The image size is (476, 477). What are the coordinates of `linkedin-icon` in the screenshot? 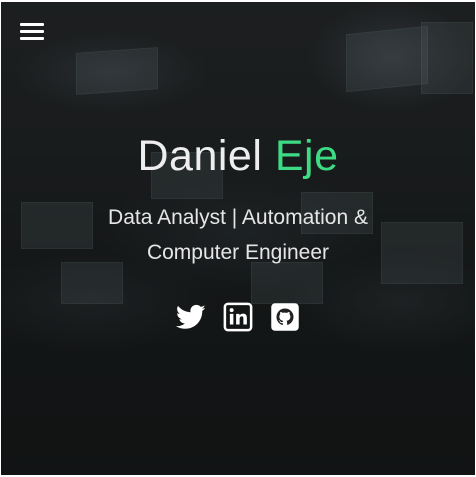 It's located at (238, 317).